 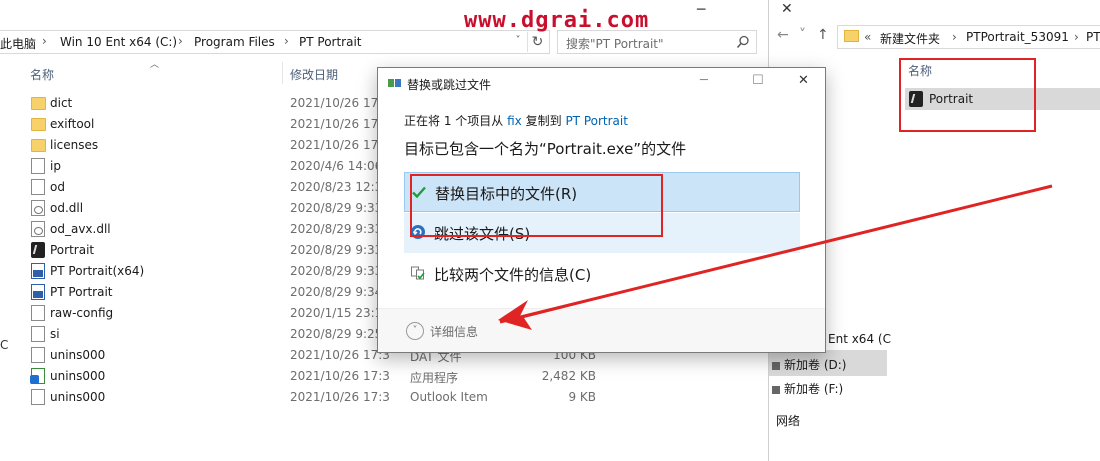 I want to click on up-arrow-icon: ↑, so click(x=823, y=35).